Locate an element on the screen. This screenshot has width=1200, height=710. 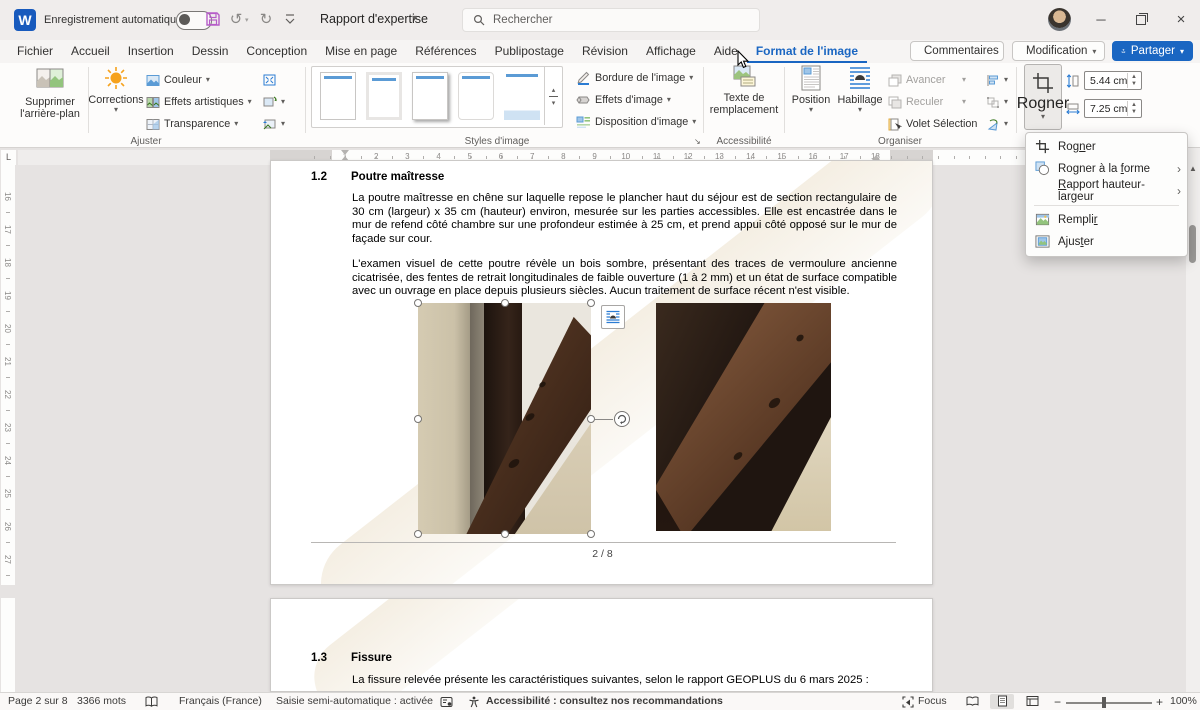
selected-picture-wrapper is located at coordinates (522, 418).